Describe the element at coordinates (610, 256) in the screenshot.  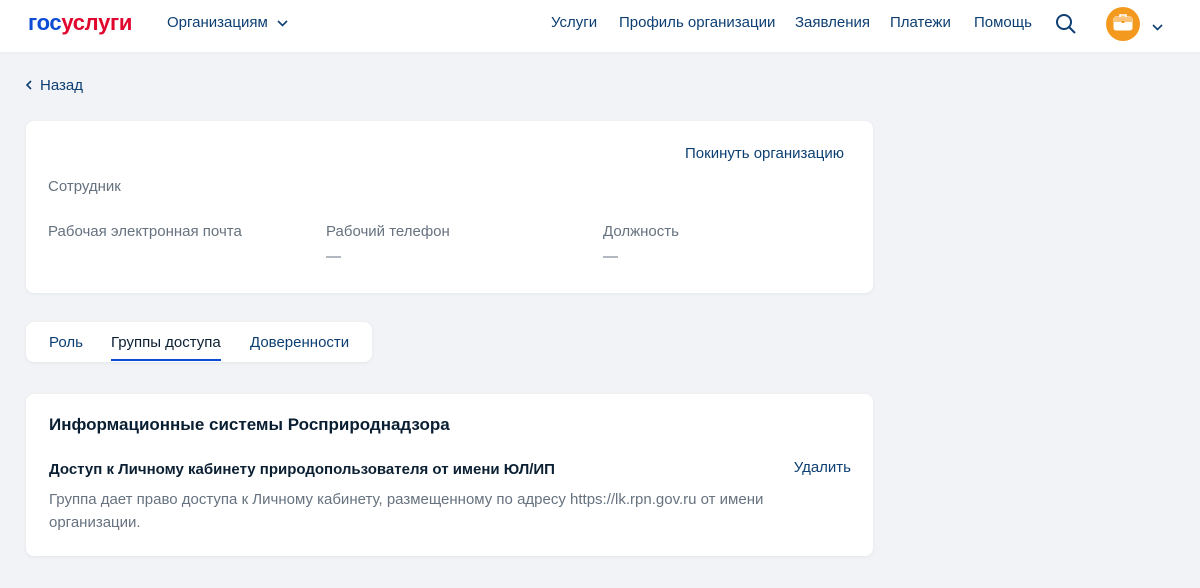
I see `position-value: —` at that location.